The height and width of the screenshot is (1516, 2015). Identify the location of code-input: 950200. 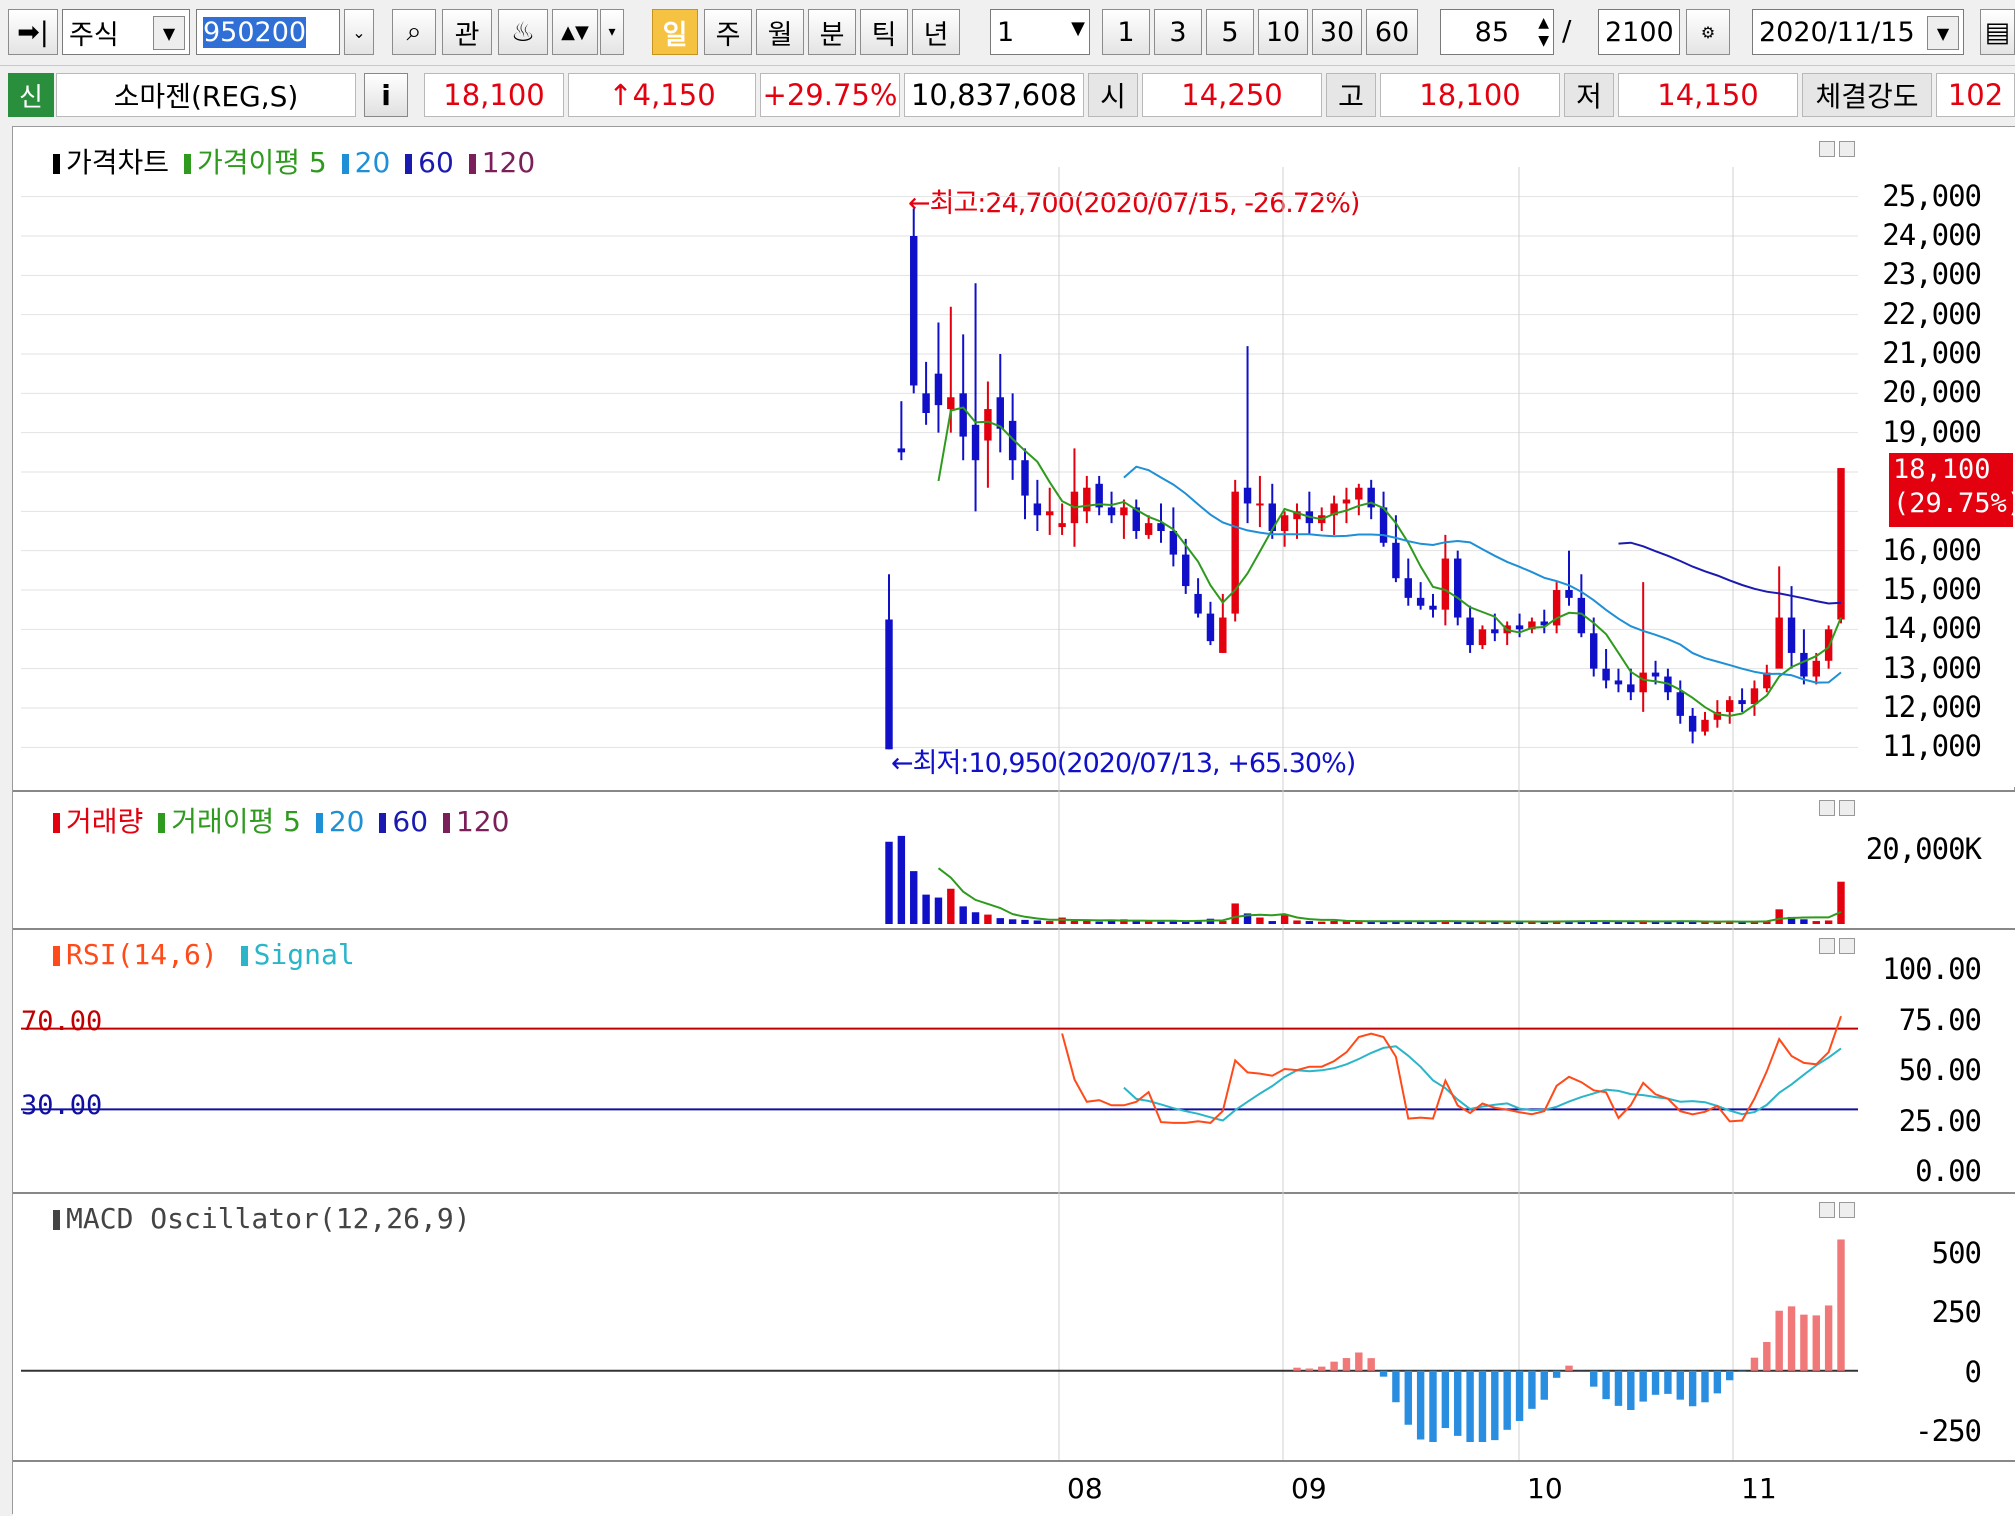
(268, 32).